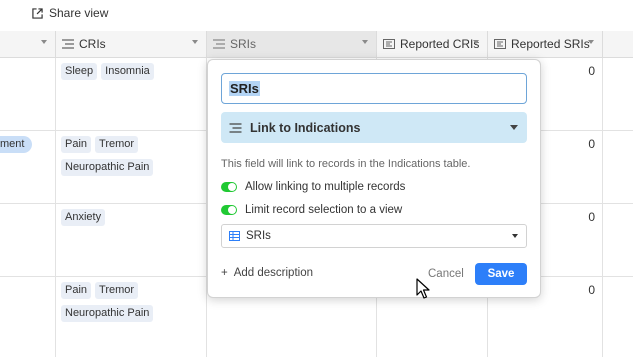  I want to click on linked-record-pill: Sleep, so click(79, 71).